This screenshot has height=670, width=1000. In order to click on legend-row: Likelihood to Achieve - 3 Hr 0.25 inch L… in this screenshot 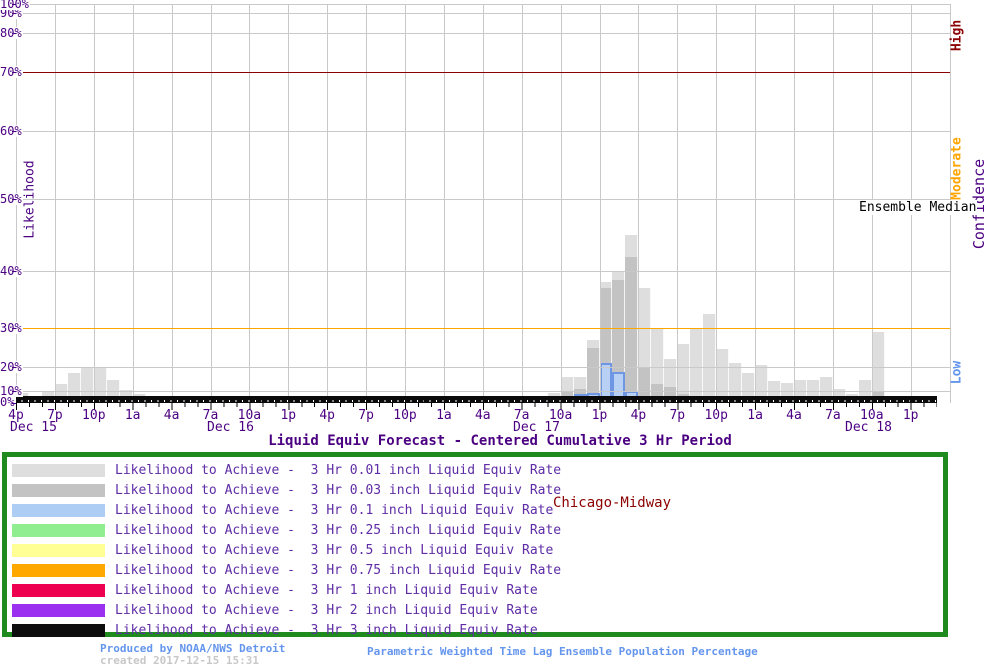, I will do `click(477, 530)`.